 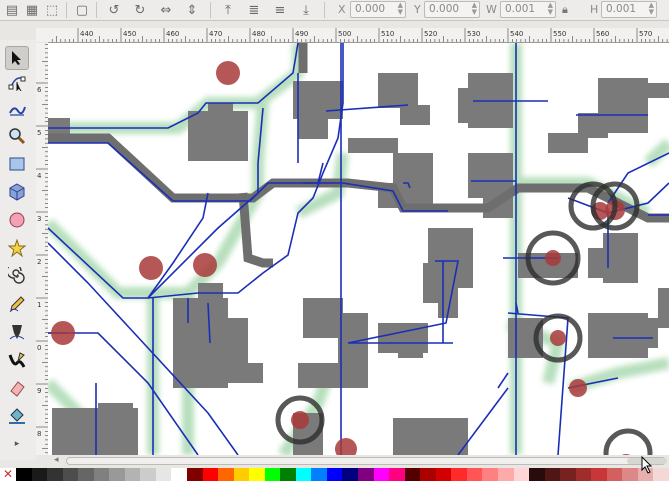 I want to click on ruler-label: 490, so click(x=301, y=34).